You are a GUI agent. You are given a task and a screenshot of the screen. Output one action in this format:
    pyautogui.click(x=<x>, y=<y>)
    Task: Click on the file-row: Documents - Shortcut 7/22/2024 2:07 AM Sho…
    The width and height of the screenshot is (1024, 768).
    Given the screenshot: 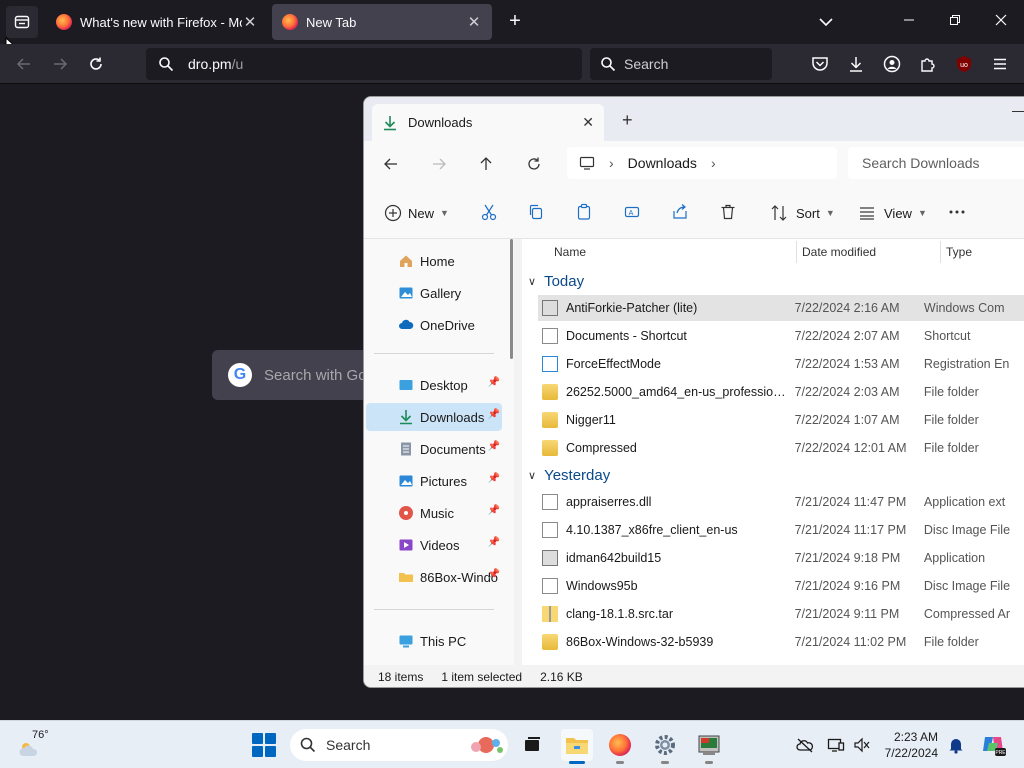 What is the action you would take?
    pyautogui.click(x=781, y=336)
    